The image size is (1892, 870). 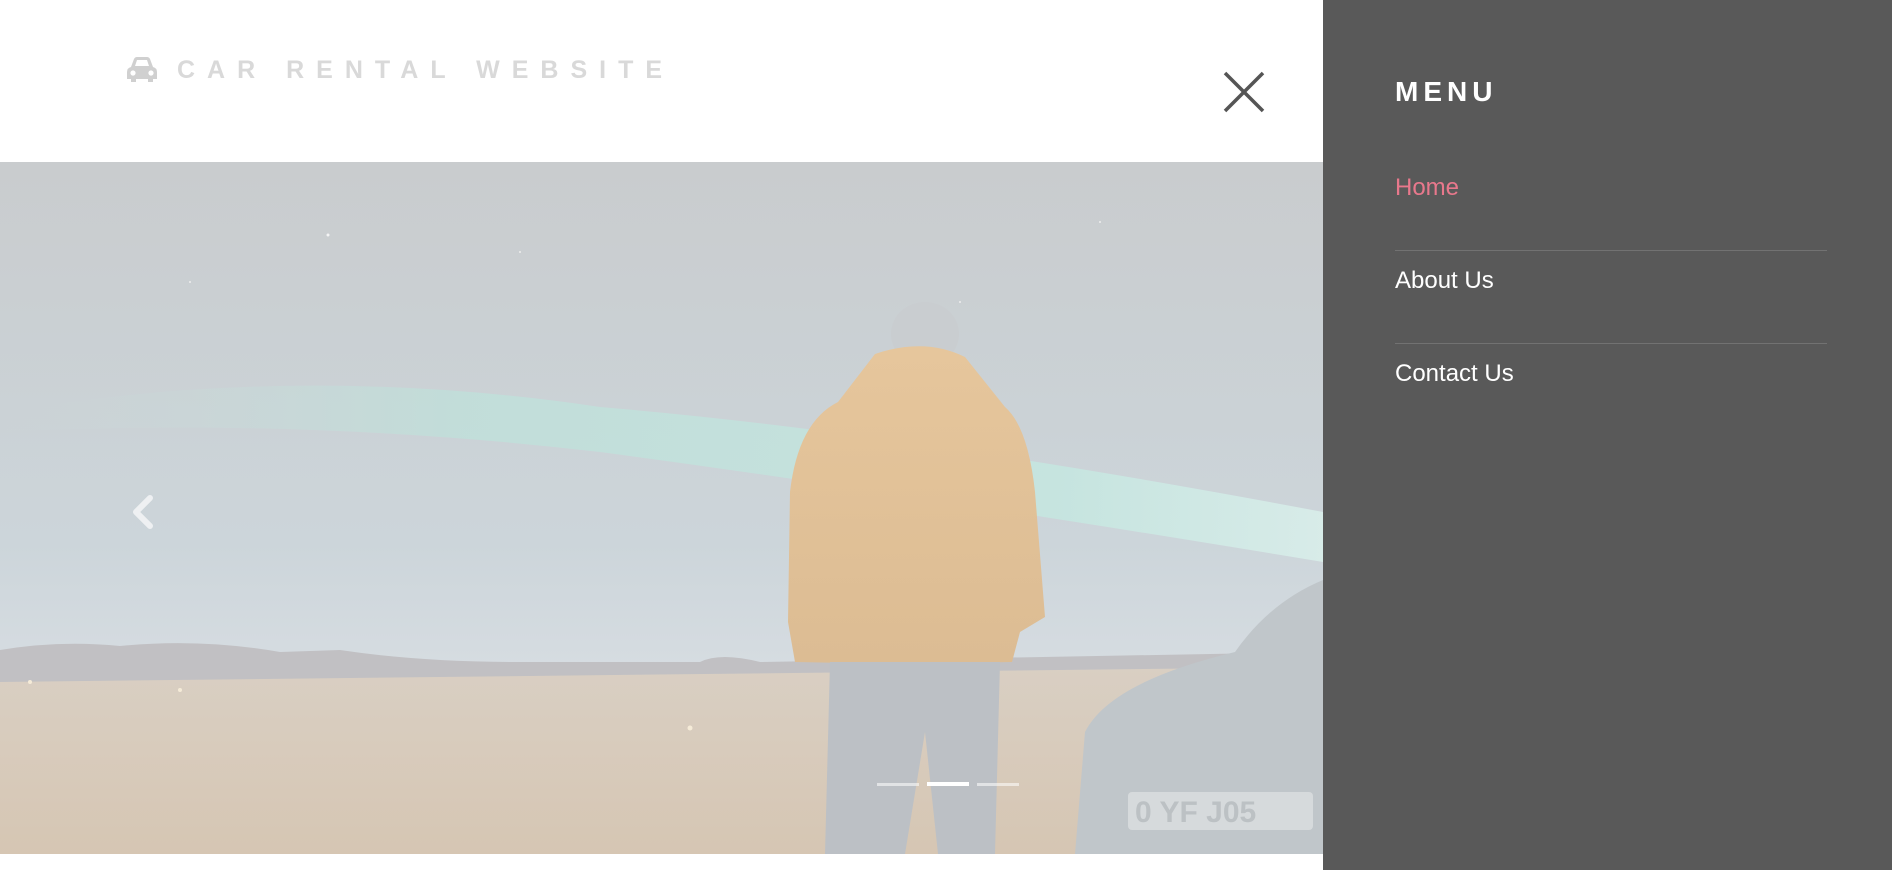 I want to click on menu-list: Home About Us Contact Us, so click(x=1611, y=297).